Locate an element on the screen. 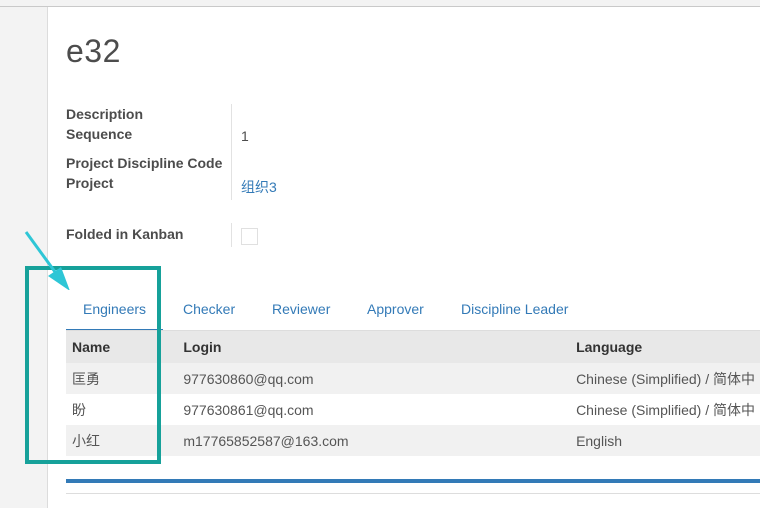 The height and width of the screenshot is (508, 760). discipline-code-label: Project Discipline Code is located at coordinates (144, 163).